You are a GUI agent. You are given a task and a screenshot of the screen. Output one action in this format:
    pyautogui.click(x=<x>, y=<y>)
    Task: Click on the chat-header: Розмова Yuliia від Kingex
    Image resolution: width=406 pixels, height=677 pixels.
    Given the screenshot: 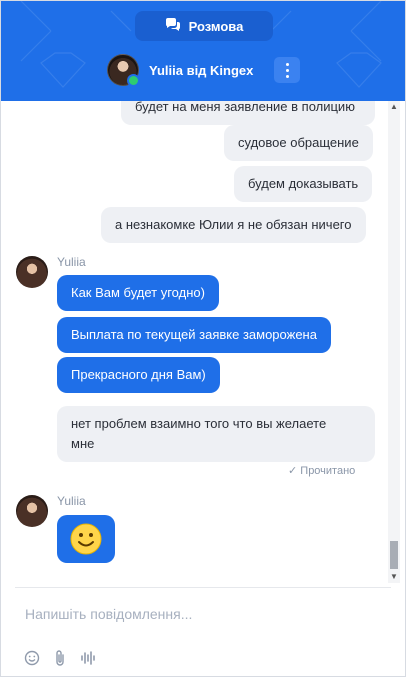 What is the action you would take?
    pyautogui.click(x=203, y=51)
    